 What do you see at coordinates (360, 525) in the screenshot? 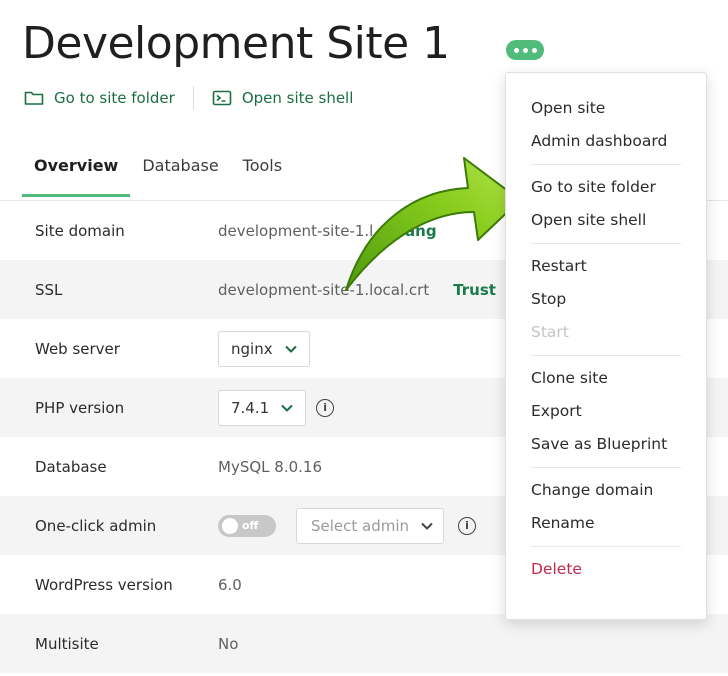
I see `admin-select-placeholder: Select admin` at bounding box center [360, 525].